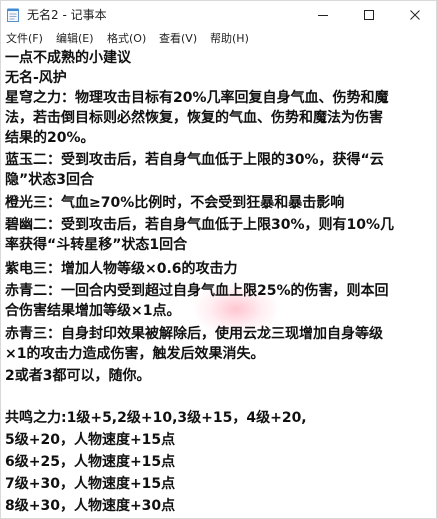 This screenshot has width=437, height=519. Describe the element at coordinates (197, 291) in the screenshot. I see `text-line: 赤青二：一回合内受到超过自身气血上限25%的伤害，则本回` at that location.